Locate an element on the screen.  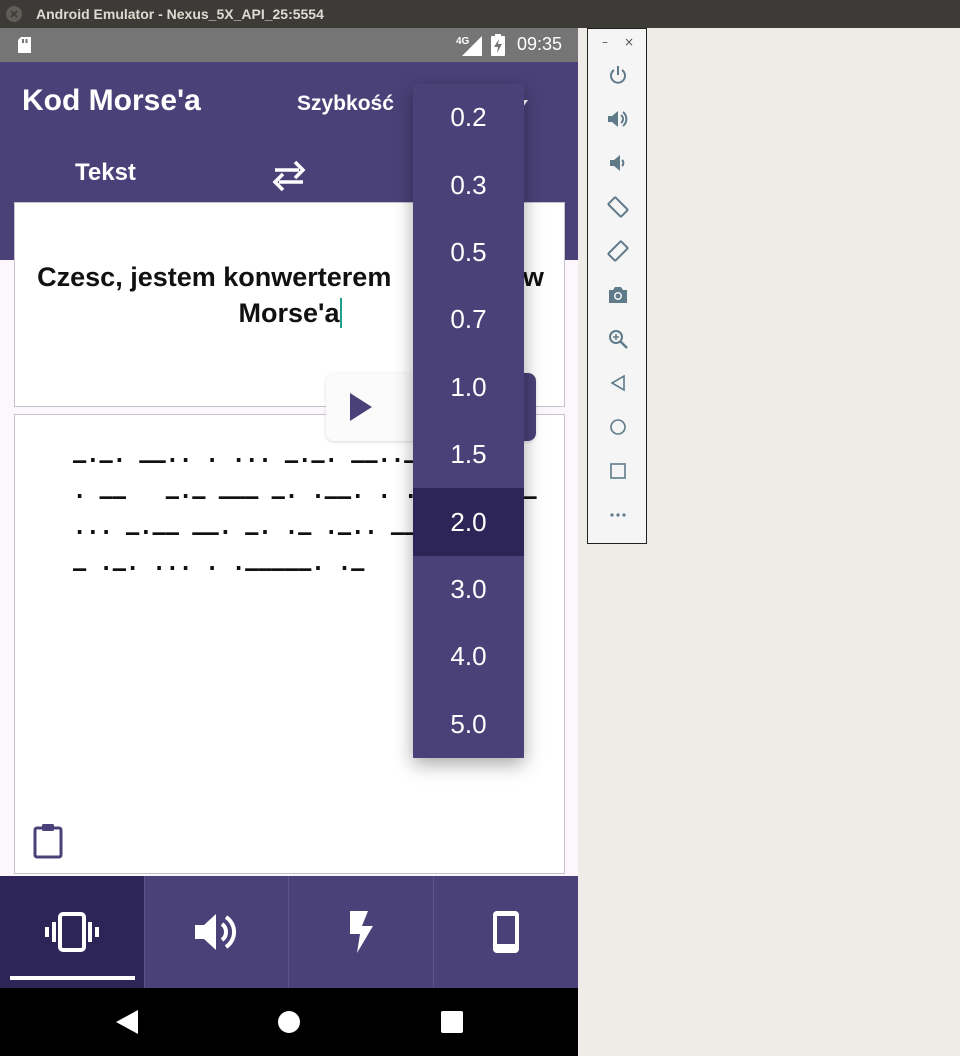
input-line-2: Morse'a is located at coordinates (289, 313).